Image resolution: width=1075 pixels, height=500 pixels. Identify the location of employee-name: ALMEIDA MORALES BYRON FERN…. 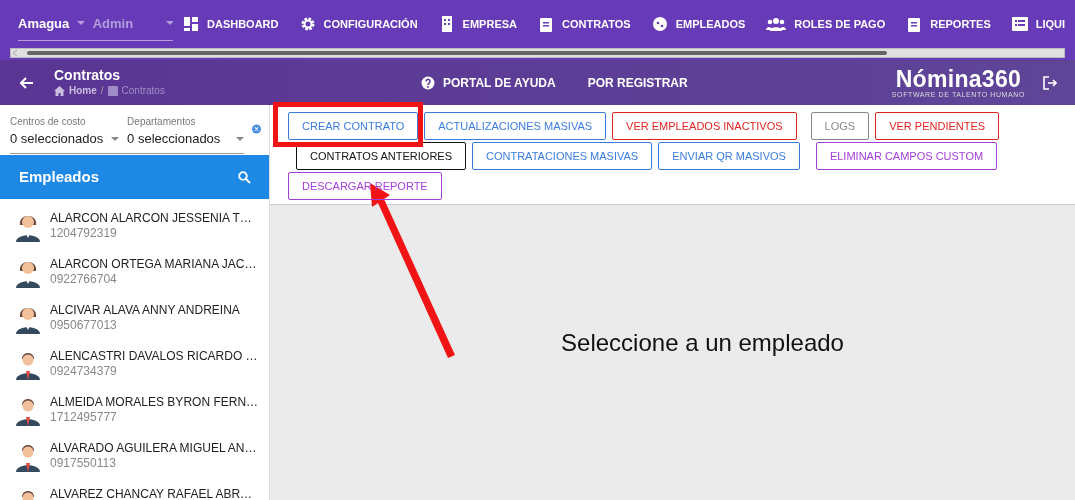
(154, 402).